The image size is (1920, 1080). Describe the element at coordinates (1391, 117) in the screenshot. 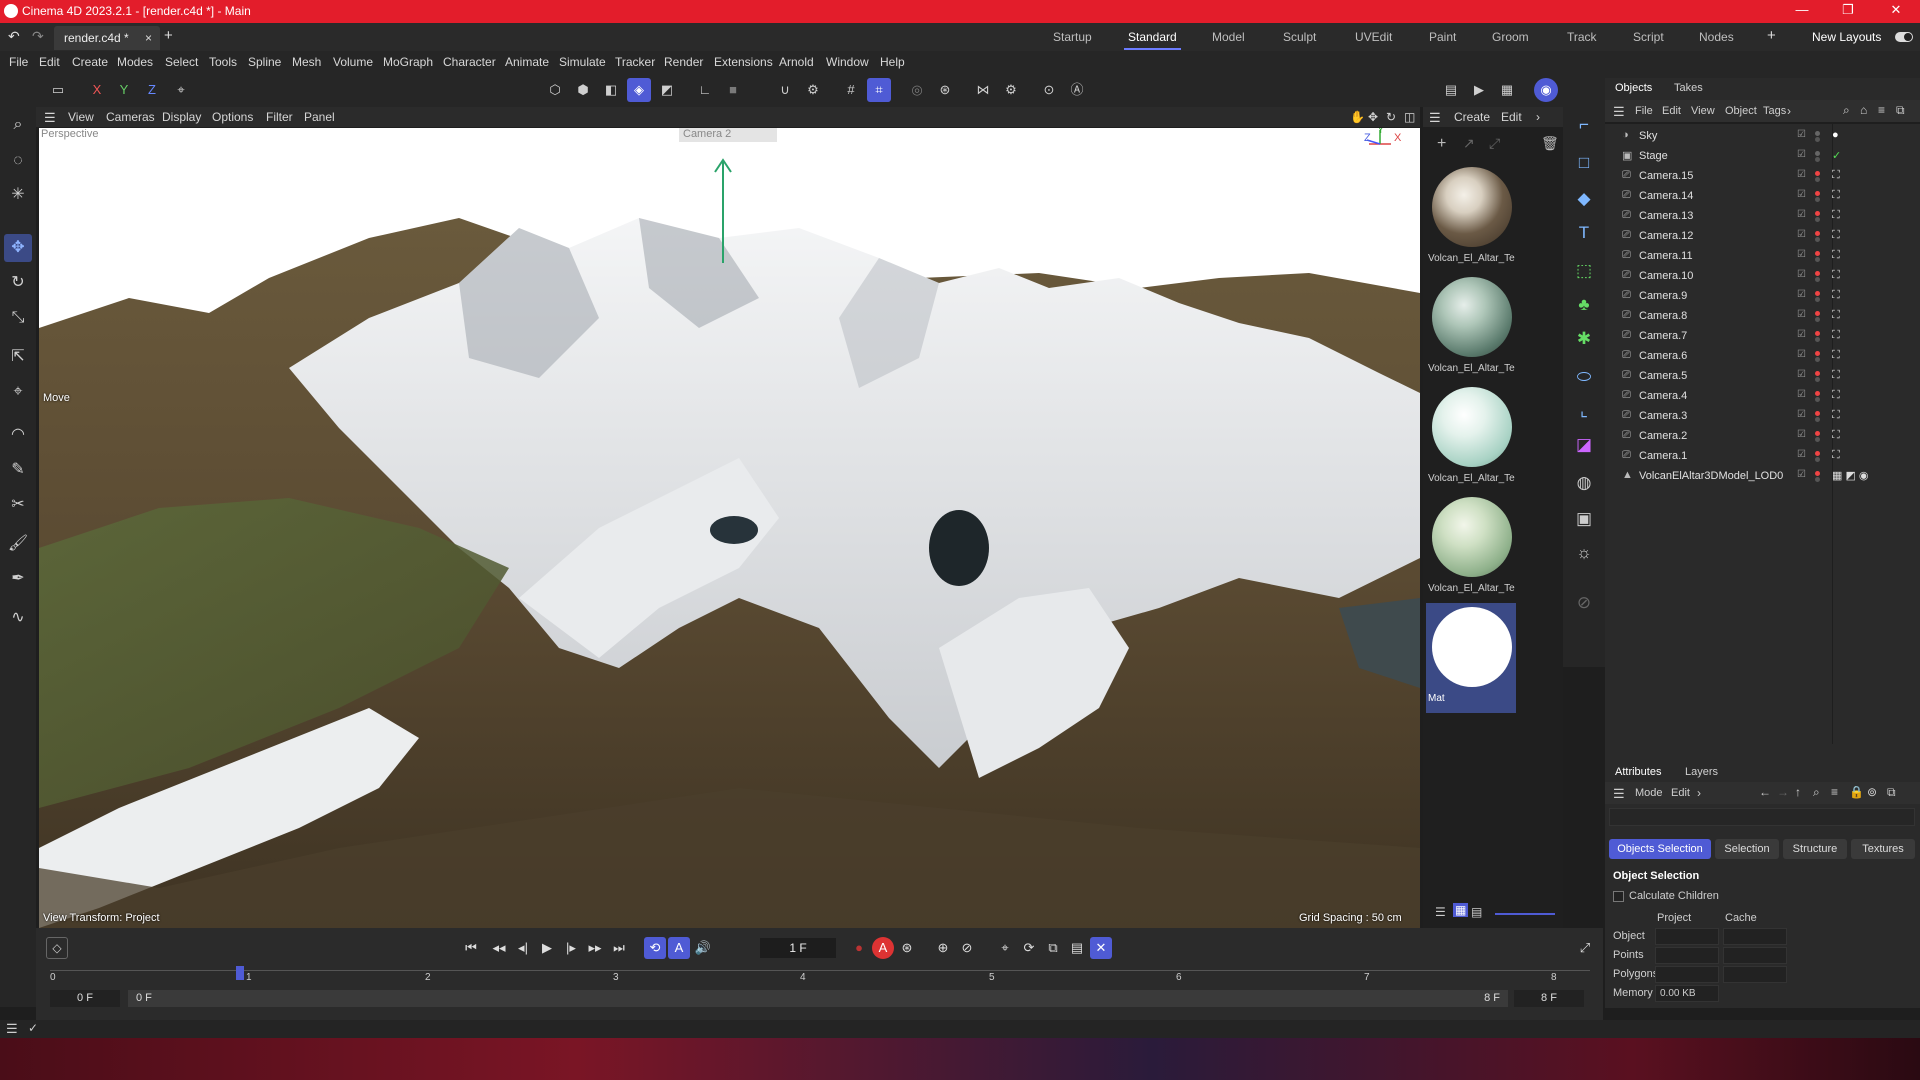

I see `orbit-icon: ↻` at that location.